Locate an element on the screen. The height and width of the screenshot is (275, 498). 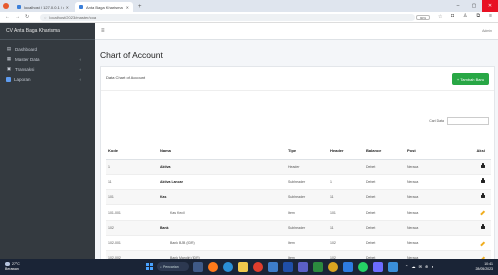
search-label: Cari Data is located at coordinates (436, 121).